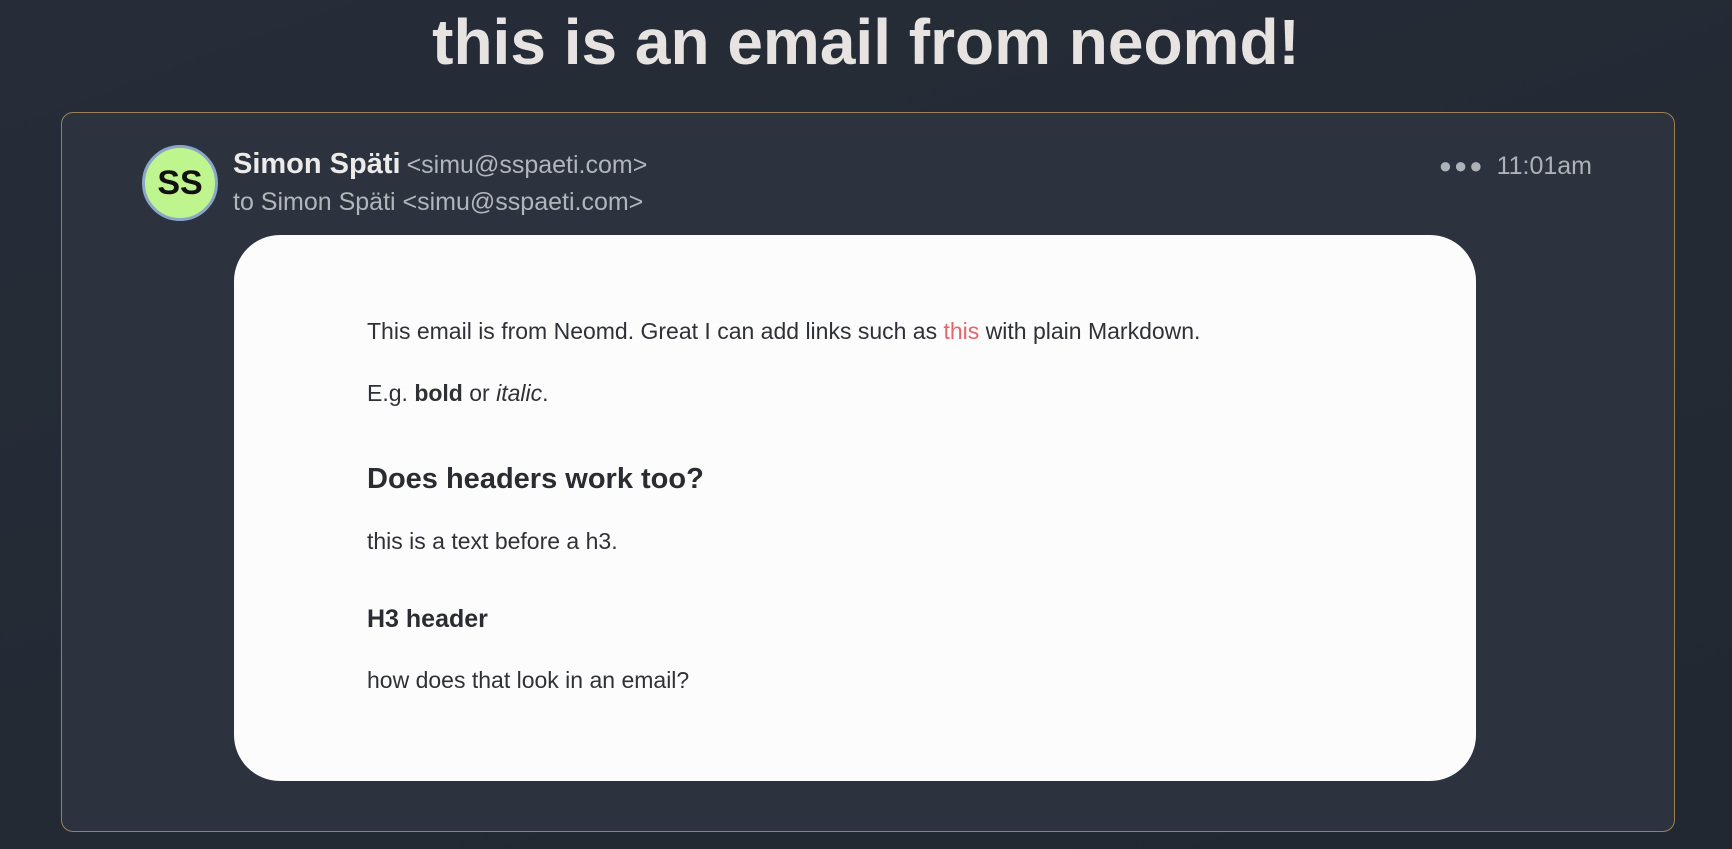 This screenshot has height=849, width=1732. What do you see at coordinates (535, 479) in the screenshot?
I see `body-heading-h2: Does headers work too?` at bounding box center [535, 479].